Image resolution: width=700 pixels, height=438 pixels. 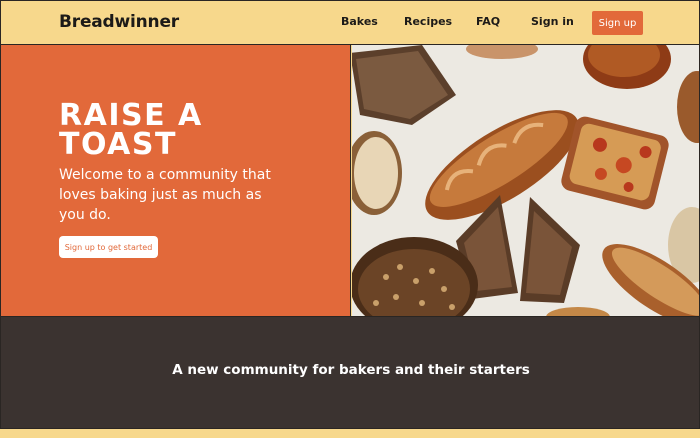 What do you see at coordinates (552, 21) in the screenshot?
I see `nav-link-sign-in: Sign in` at bounding box center [552, 21].